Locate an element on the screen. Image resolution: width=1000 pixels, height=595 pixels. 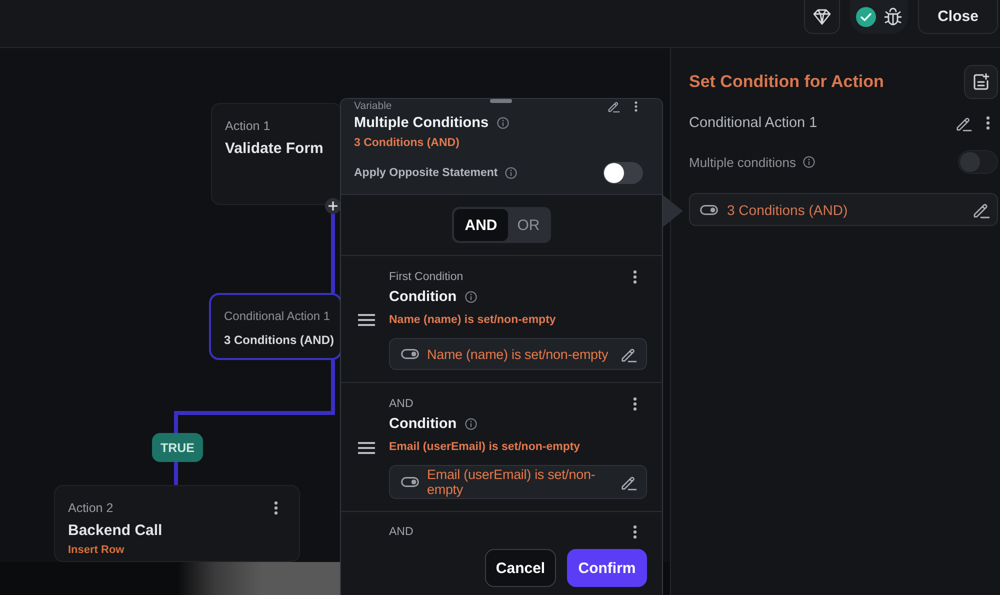
confirm-button: Confirm is located at coordinates (607, 568).